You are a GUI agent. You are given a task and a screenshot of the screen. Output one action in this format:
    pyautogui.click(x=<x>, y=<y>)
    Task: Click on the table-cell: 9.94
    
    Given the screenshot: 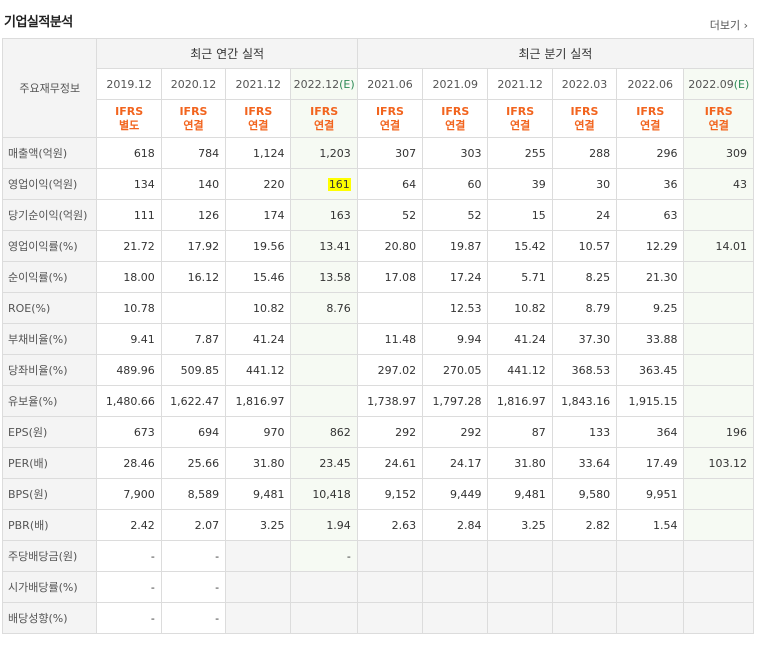 What is the action you would take?
    pyautogui.click(x=455, y=339)
    